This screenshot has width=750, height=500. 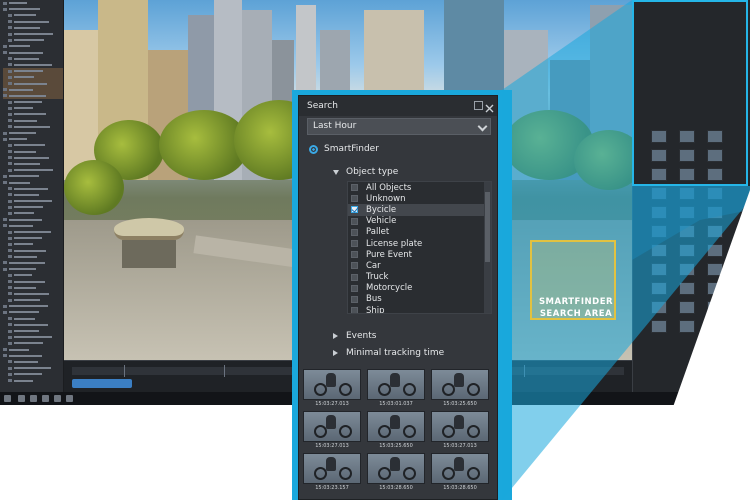 What do you see at coordinates (419, 277) in the screenshot?
I see `object-type-option: Truck` at bounding box center [419, 277].